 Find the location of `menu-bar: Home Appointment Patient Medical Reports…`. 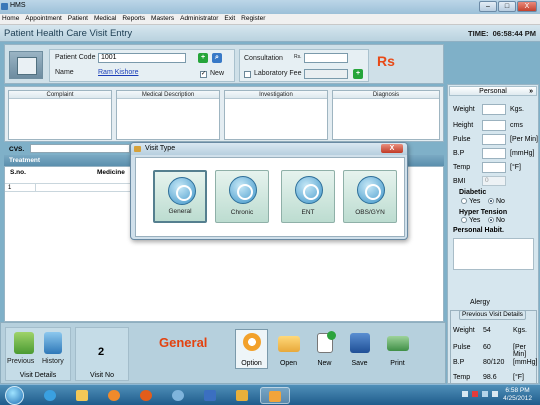

menu-bar: Home Appointment Patient Medical Reports… is located at coordinates (270, 19).